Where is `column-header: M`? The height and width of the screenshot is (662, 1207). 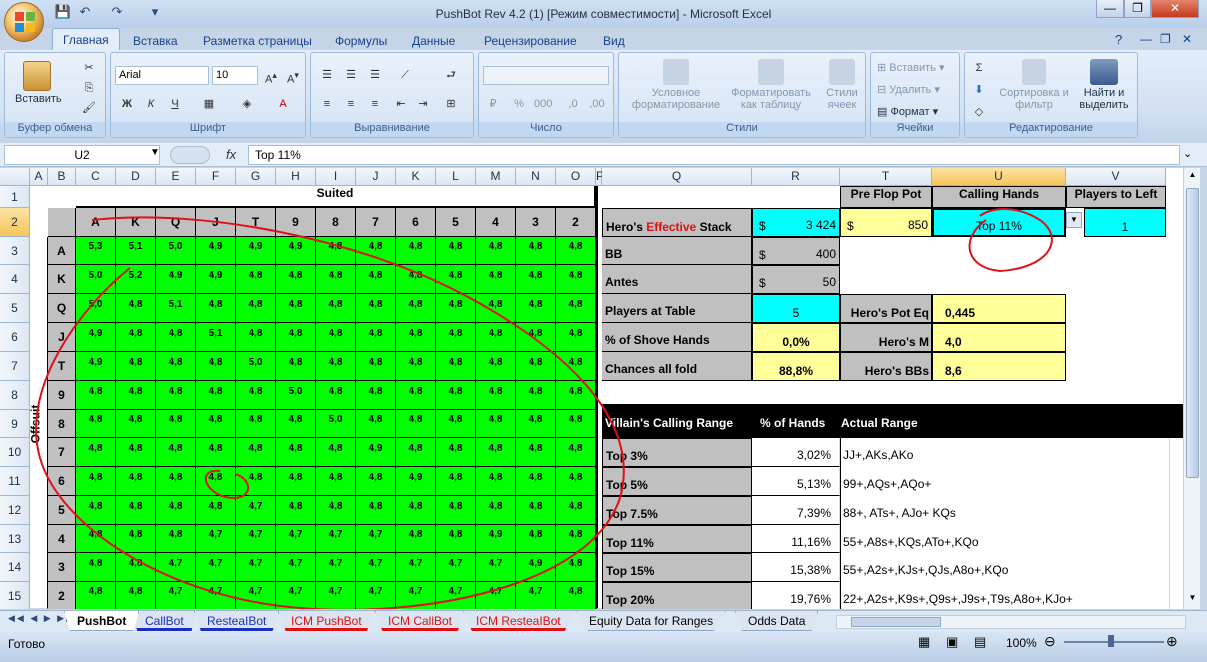
column-header: M is located at coordinates (496, 177).